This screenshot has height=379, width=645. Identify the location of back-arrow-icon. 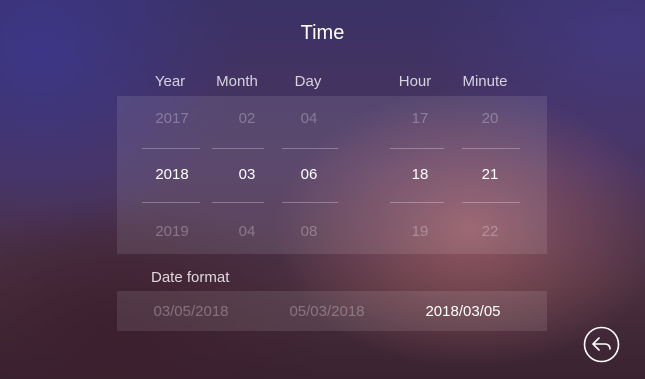
(601, 344).